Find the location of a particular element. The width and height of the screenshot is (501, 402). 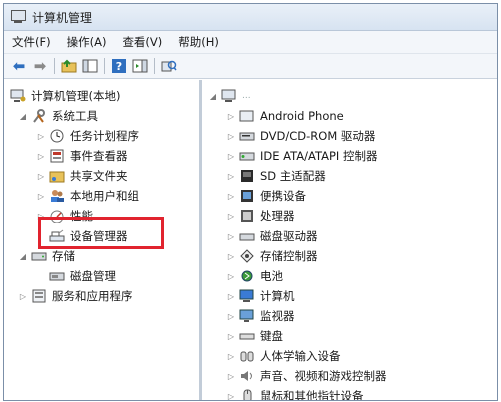

tree-item-shared-folders: ▷ 共享文件夹 is located at coordinates (82, 176).